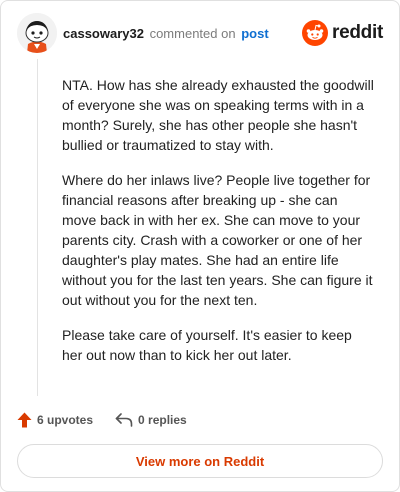  I want to click on upvote-count: 6 upvotes, so click(65, 420).